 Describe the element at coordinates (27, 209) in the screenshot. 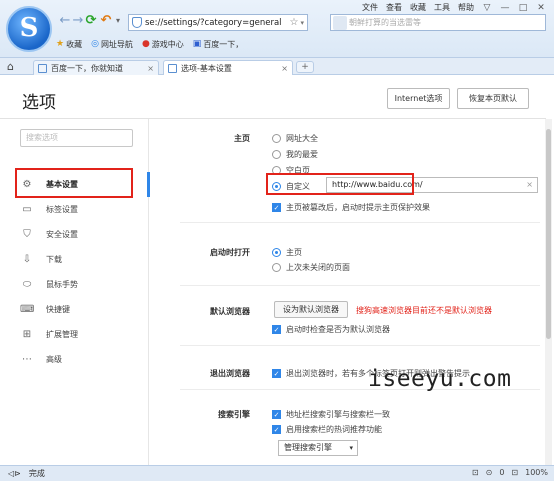

I see `tab-icon: ▭` at that location.